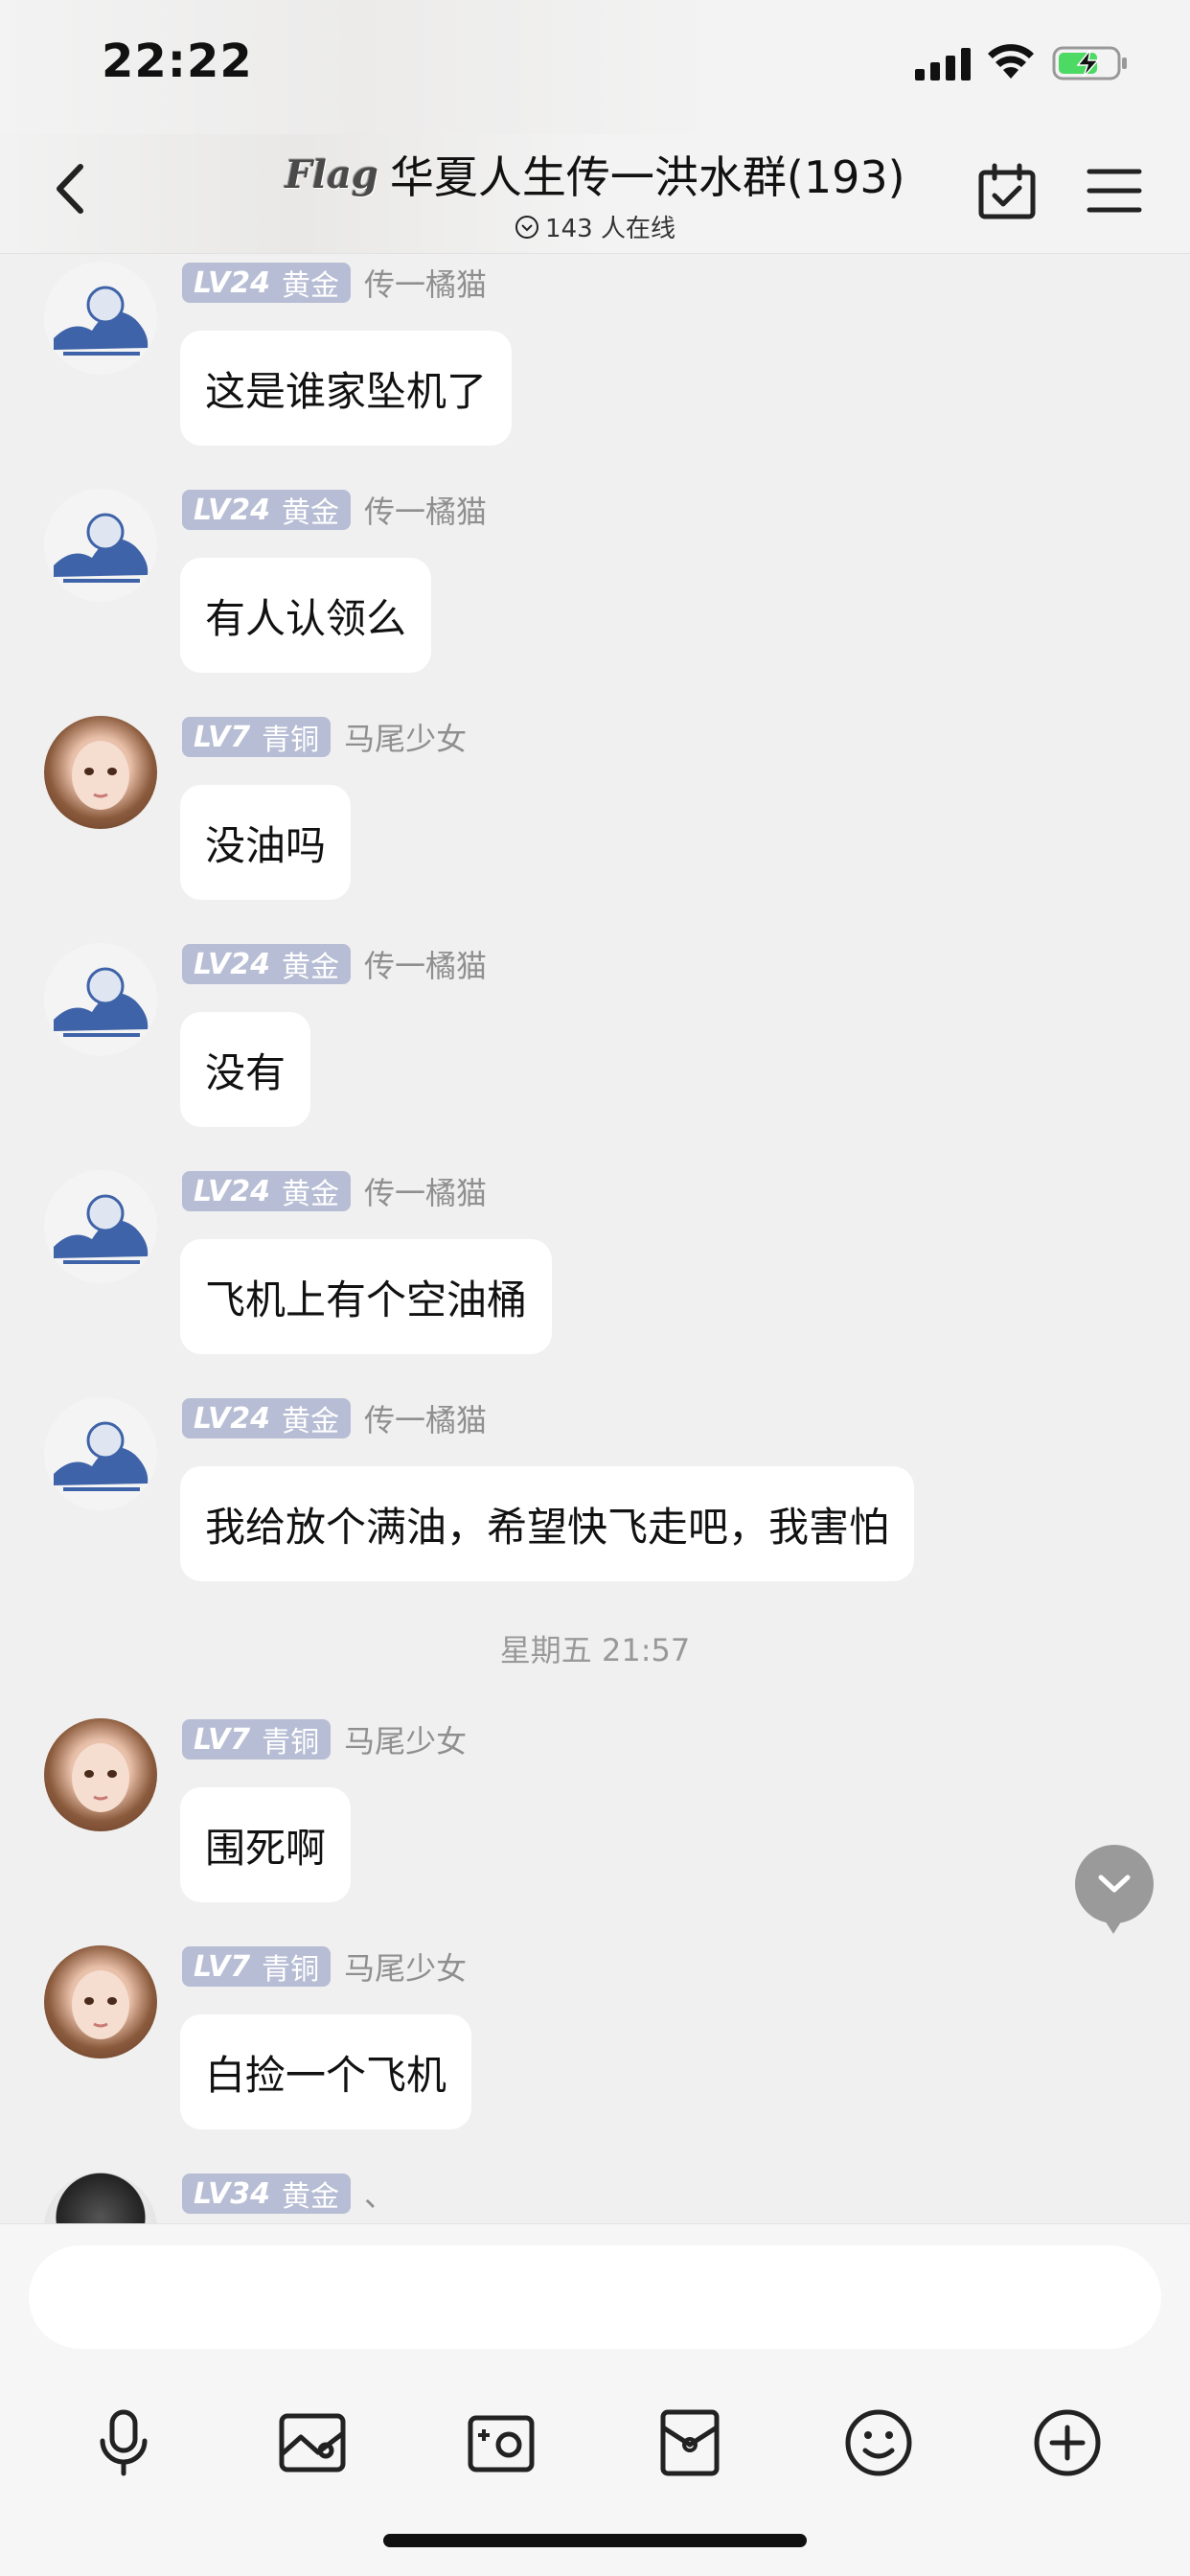 The height and width of the screenshot is (2576, 1190). What do you see at coordinates (595, 2540) in the screenshot?
I see `home-indicator` at bounding box center [595, 2540].